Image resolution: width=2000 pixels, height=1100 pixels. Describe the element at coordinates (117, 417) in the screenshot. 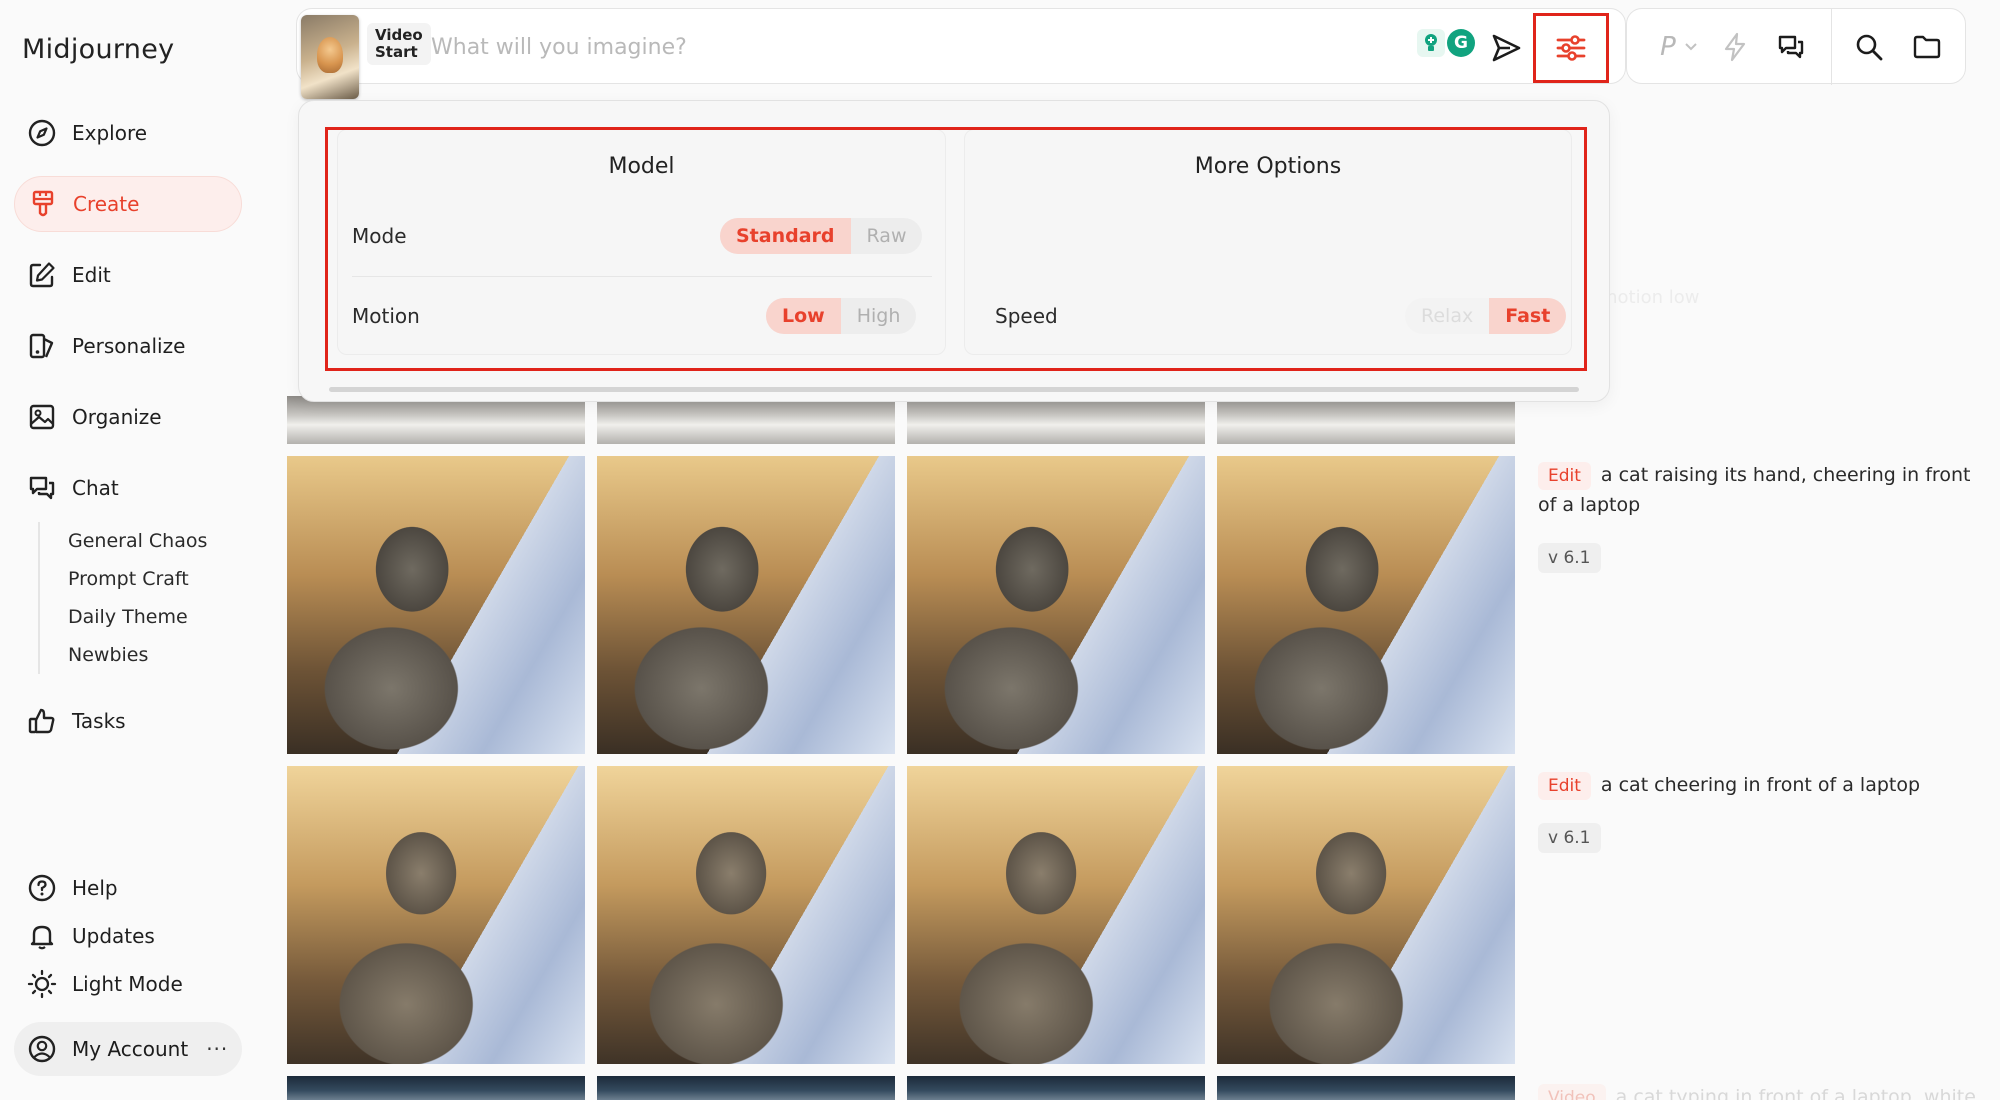

I see `sidebar-item-label: Organize` at that location.